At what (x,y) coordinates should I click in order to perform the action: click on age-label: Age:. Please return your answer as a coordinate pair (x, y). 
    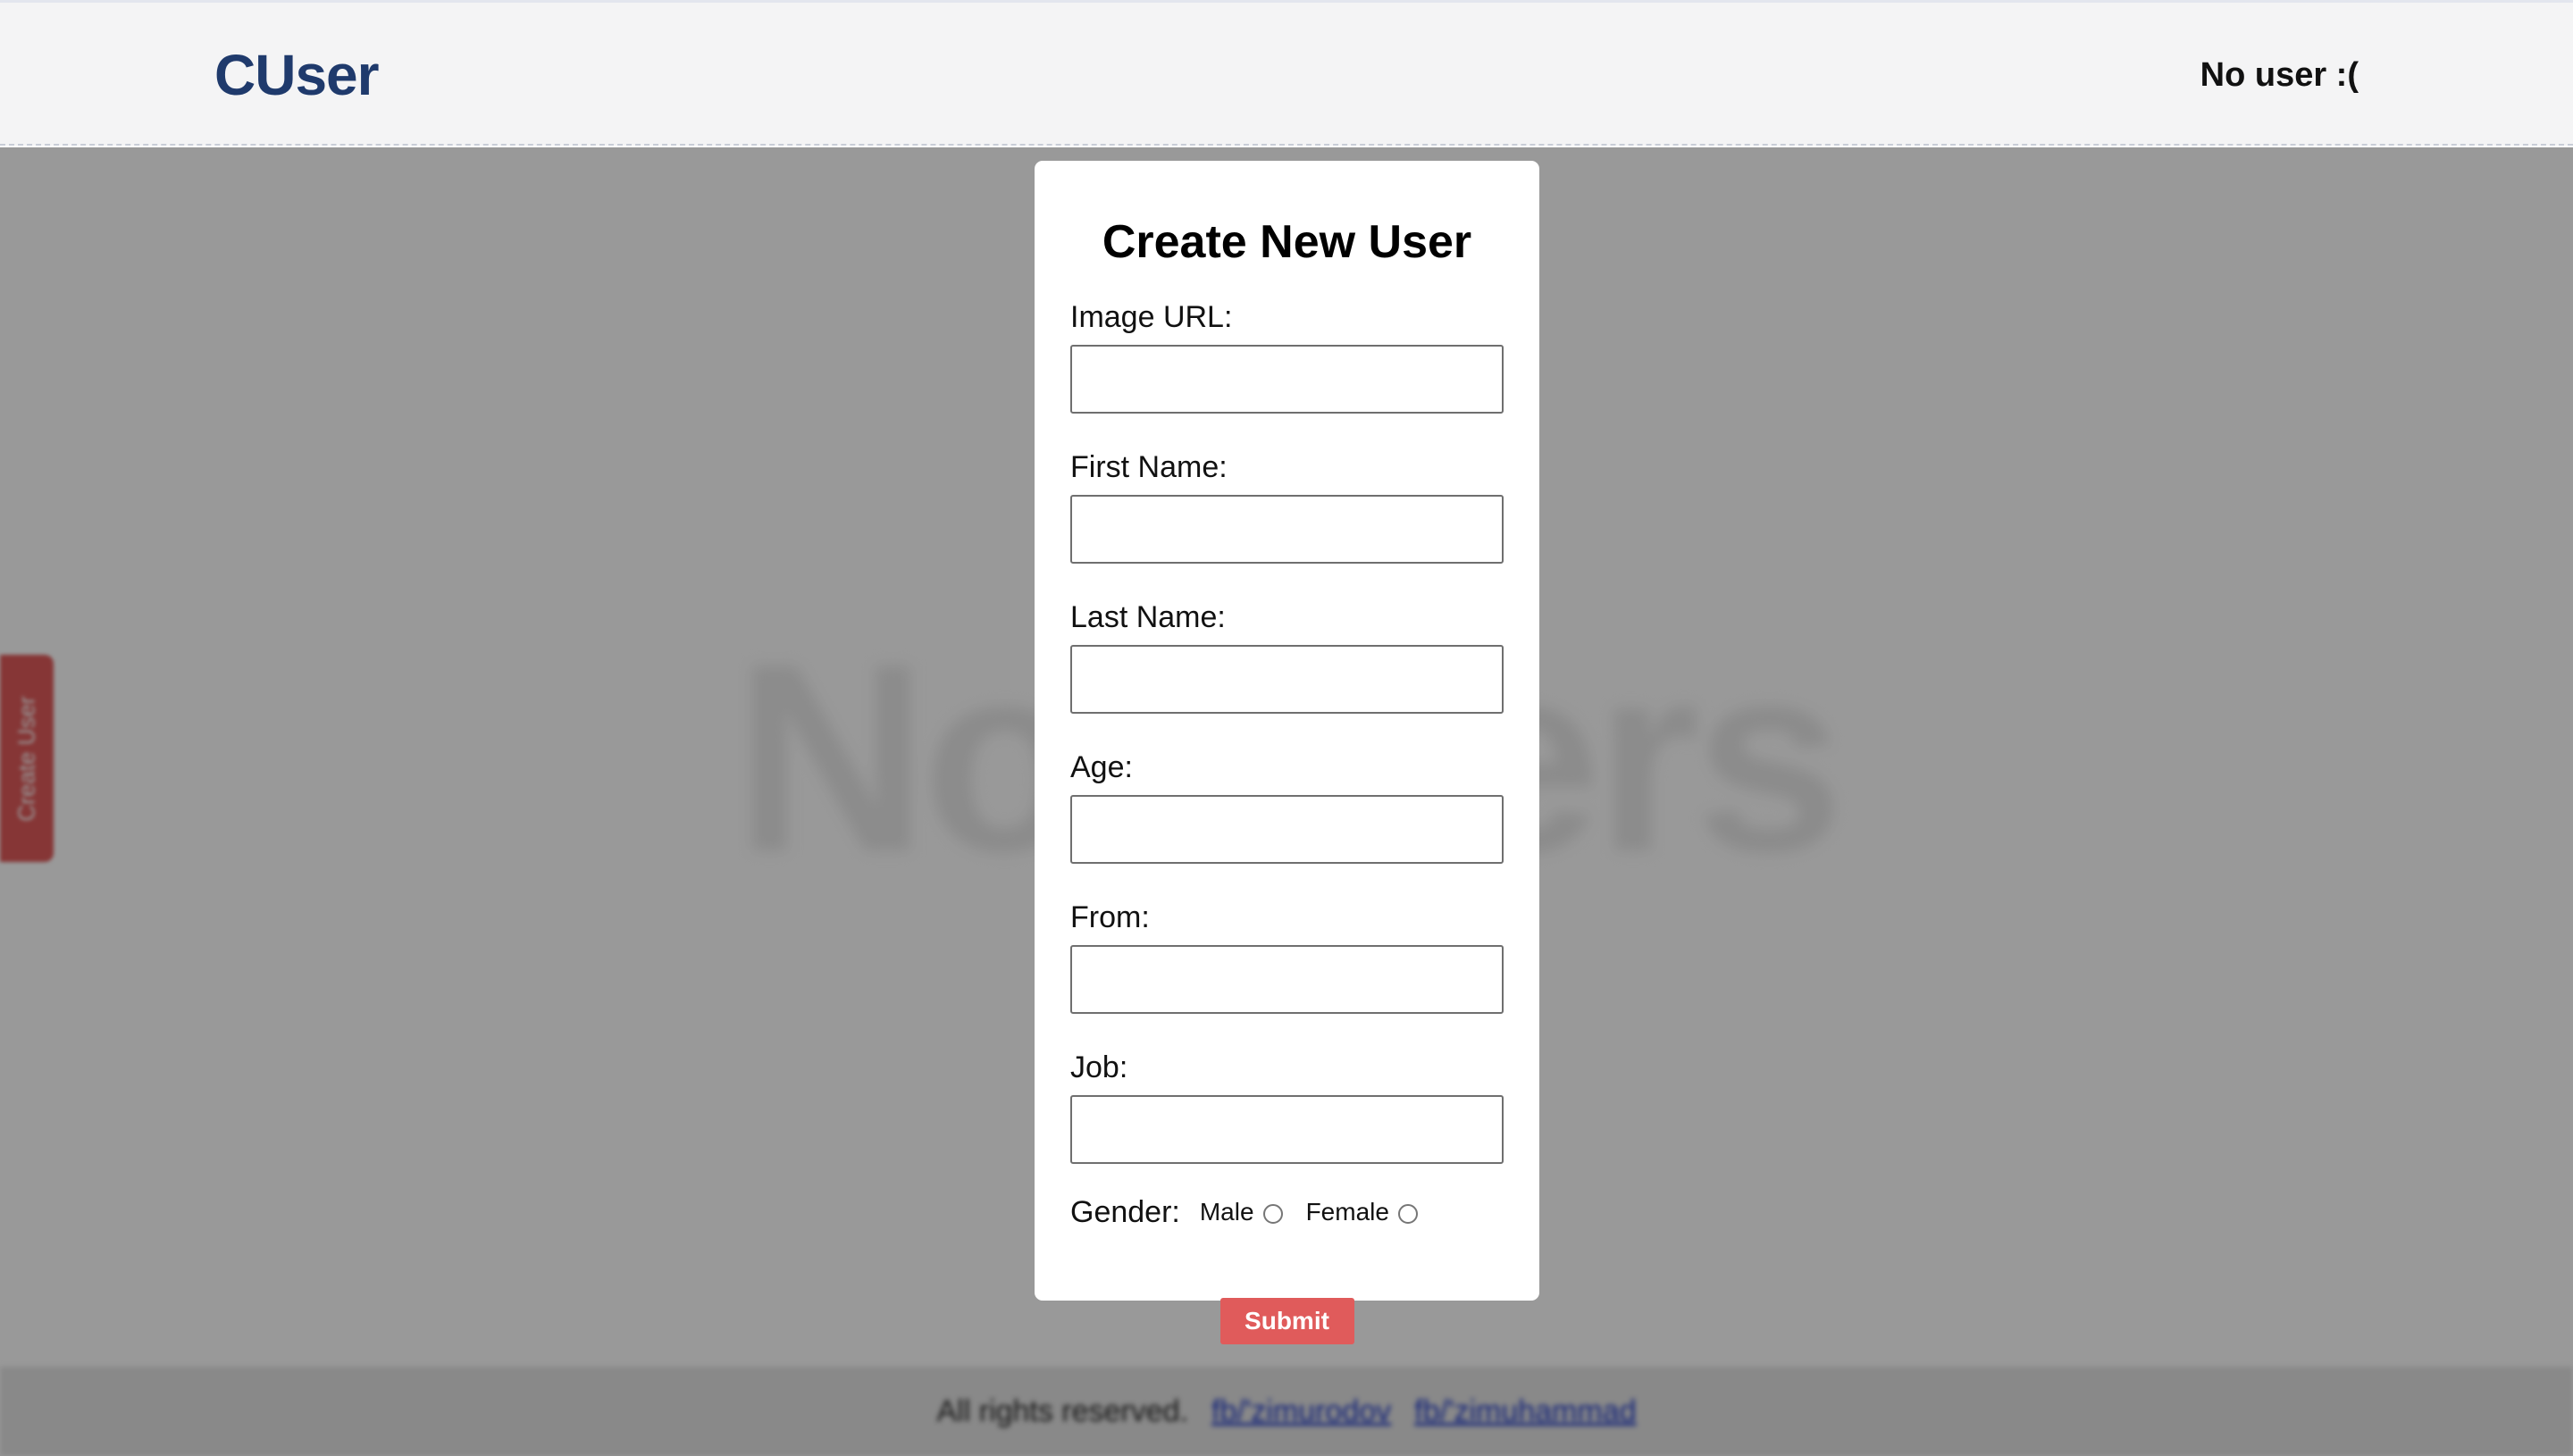
    Looking at the image, I should click on (1101, 767).